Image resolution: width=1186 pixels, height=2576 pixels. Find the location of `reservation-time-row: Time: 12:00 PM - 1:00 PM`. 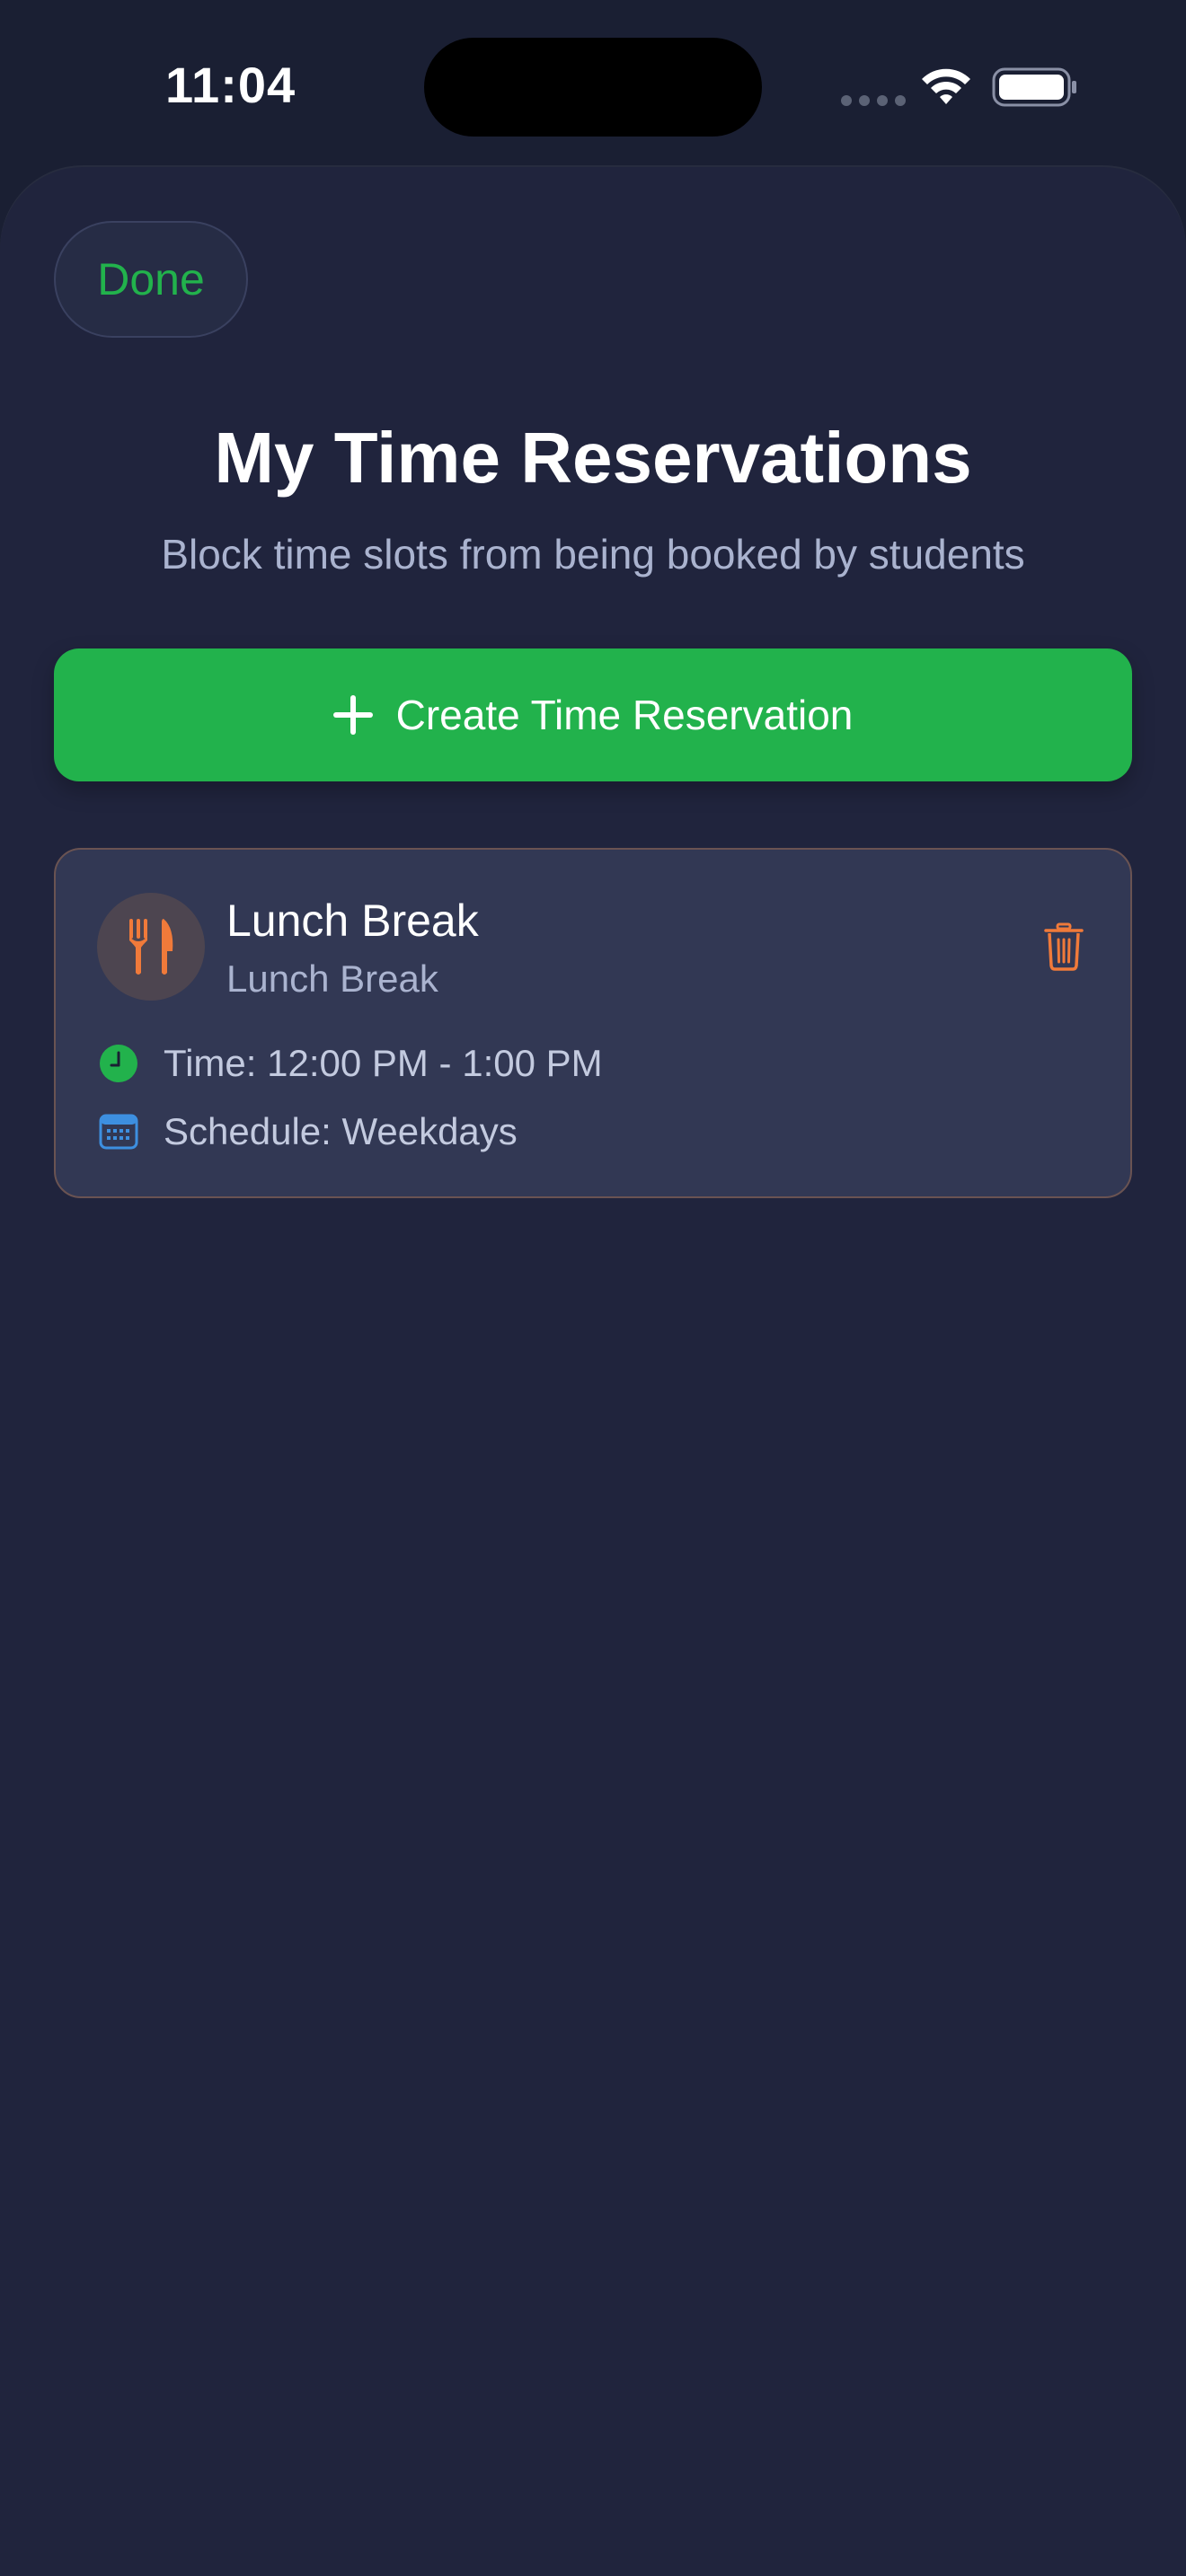

reservation-time-row: Time: 12:00 PM - 1:00 PM is located at coordinates (351, 1063).